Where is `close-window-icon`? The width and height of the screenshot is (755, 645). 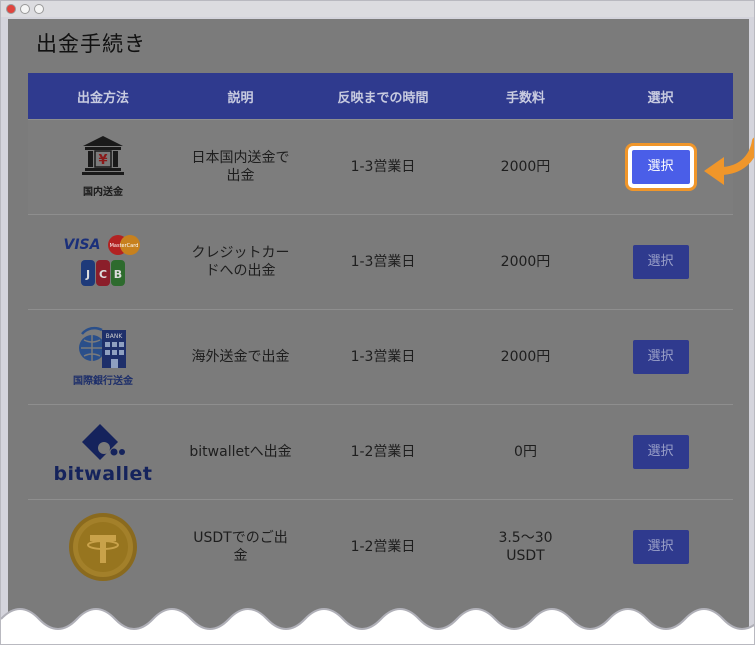
close-window-icon is located at coordinates (11, 9).